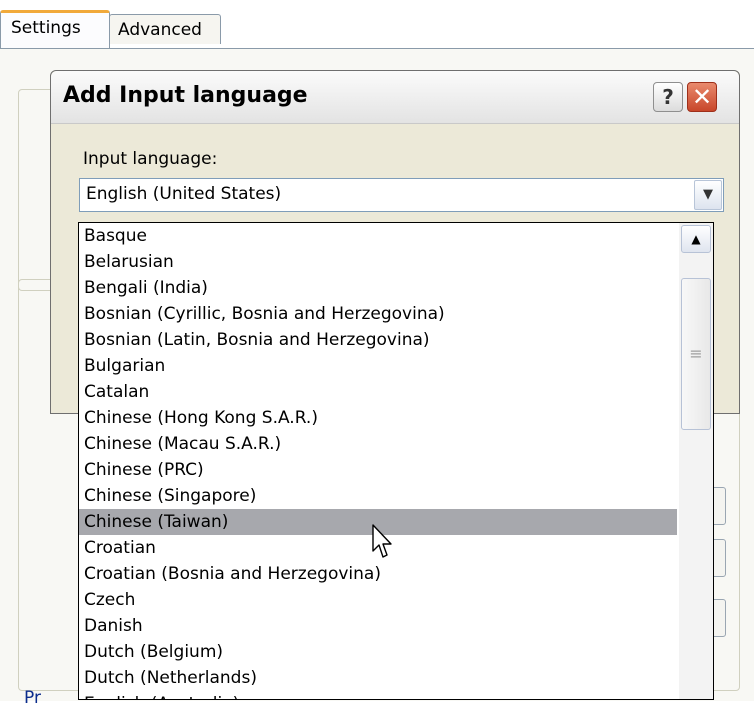 The height and width of the screenshot is (708, 754). Describe the element at coordinates (378, 652) in the screenshot. I see `language-option: Dutch (Belgium)` at that location.